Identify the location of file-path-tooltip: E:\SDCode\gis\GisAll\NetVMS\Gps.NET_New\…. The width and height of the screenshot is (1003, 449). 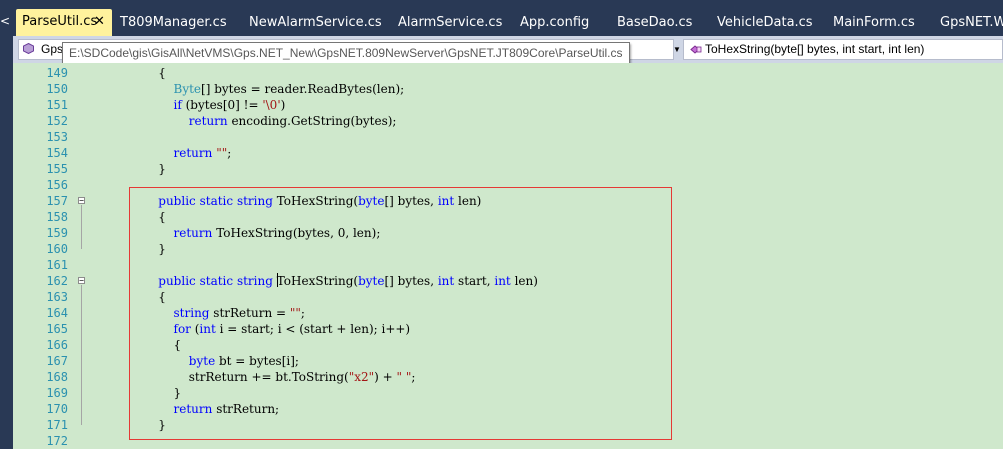
(346, 53).